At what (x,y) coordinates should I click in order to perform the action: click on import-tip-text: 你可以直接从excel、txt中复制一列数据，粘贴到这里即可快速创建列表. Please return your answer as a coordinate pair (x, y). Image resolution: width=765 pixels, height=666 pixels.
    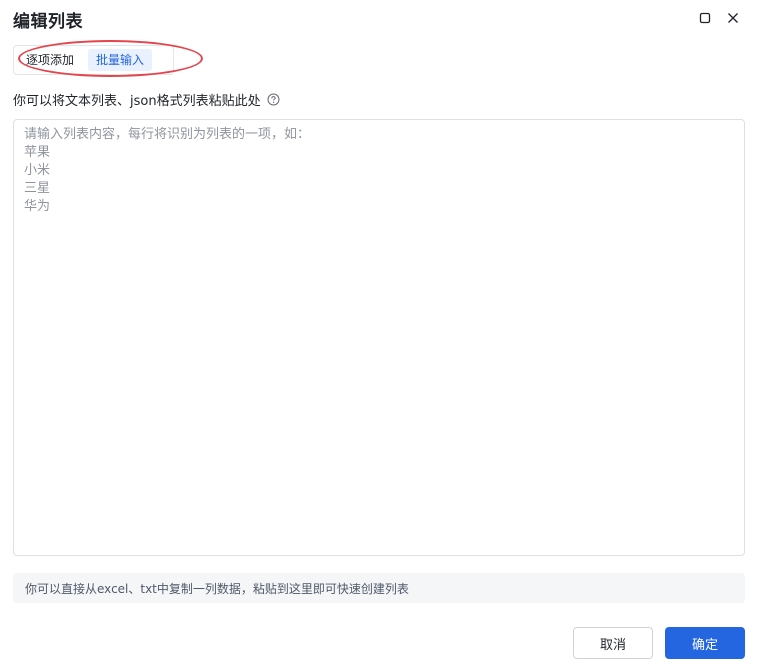
    Looking at the image, I should click on (217, 588).